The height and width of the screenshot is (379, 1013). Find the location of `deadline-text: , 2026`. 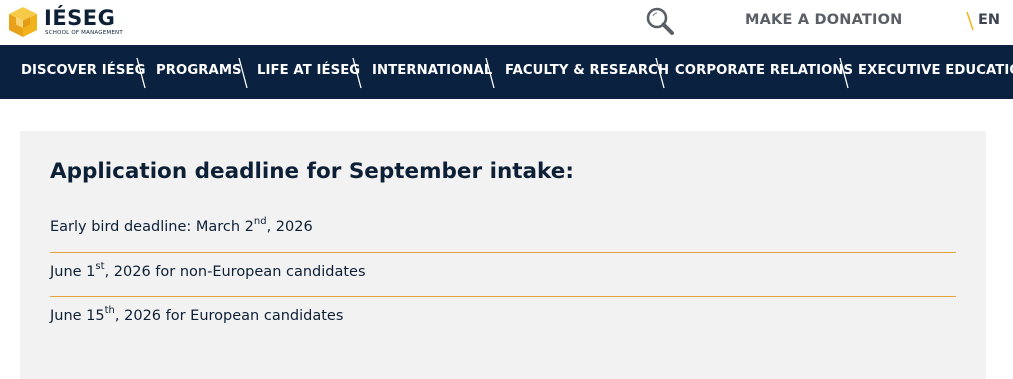

deadline-text: , 2026 is located at coordinates (289, 227).